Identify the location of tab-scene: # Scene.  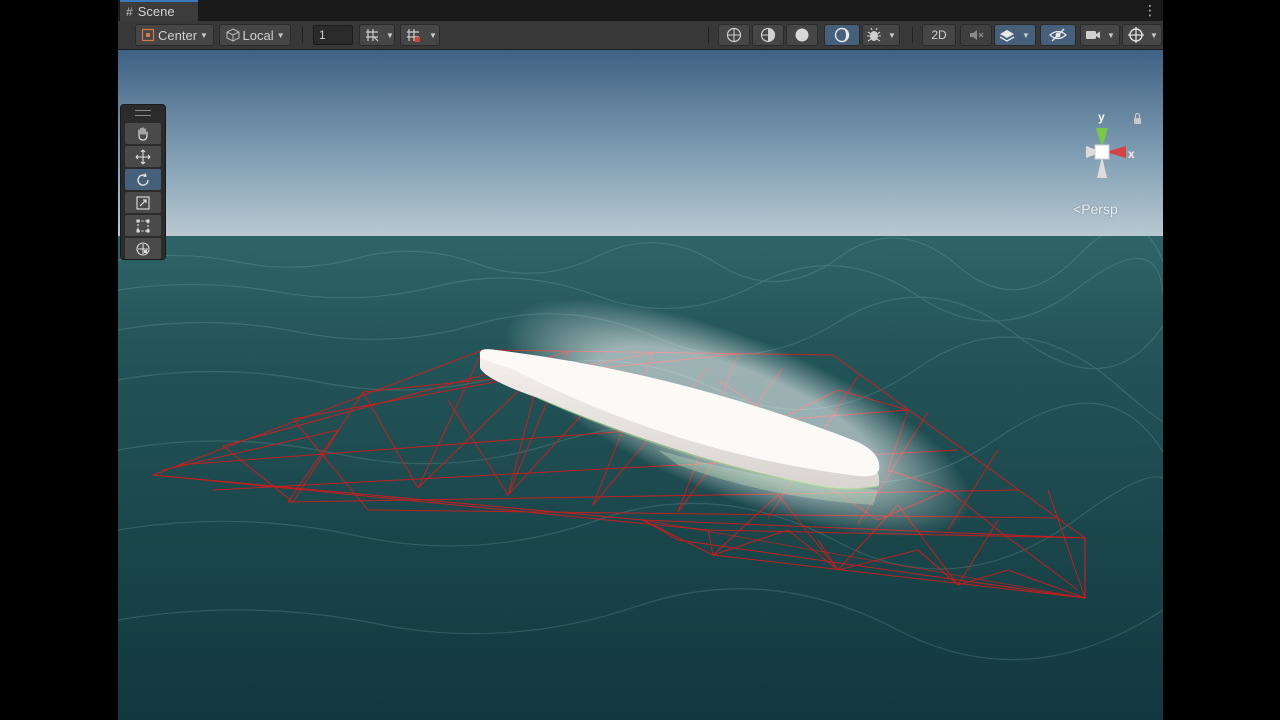
(159, 10).